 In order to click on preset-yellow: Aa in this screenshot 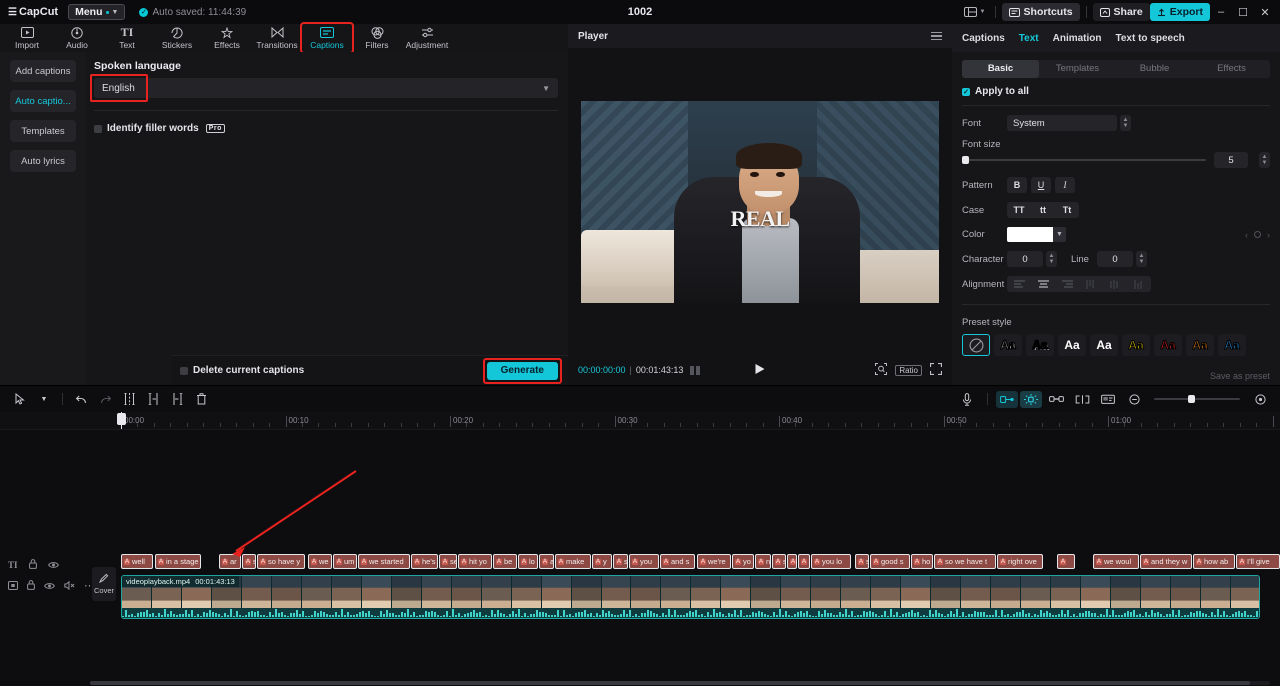, I will do `click(1136, 345)`.